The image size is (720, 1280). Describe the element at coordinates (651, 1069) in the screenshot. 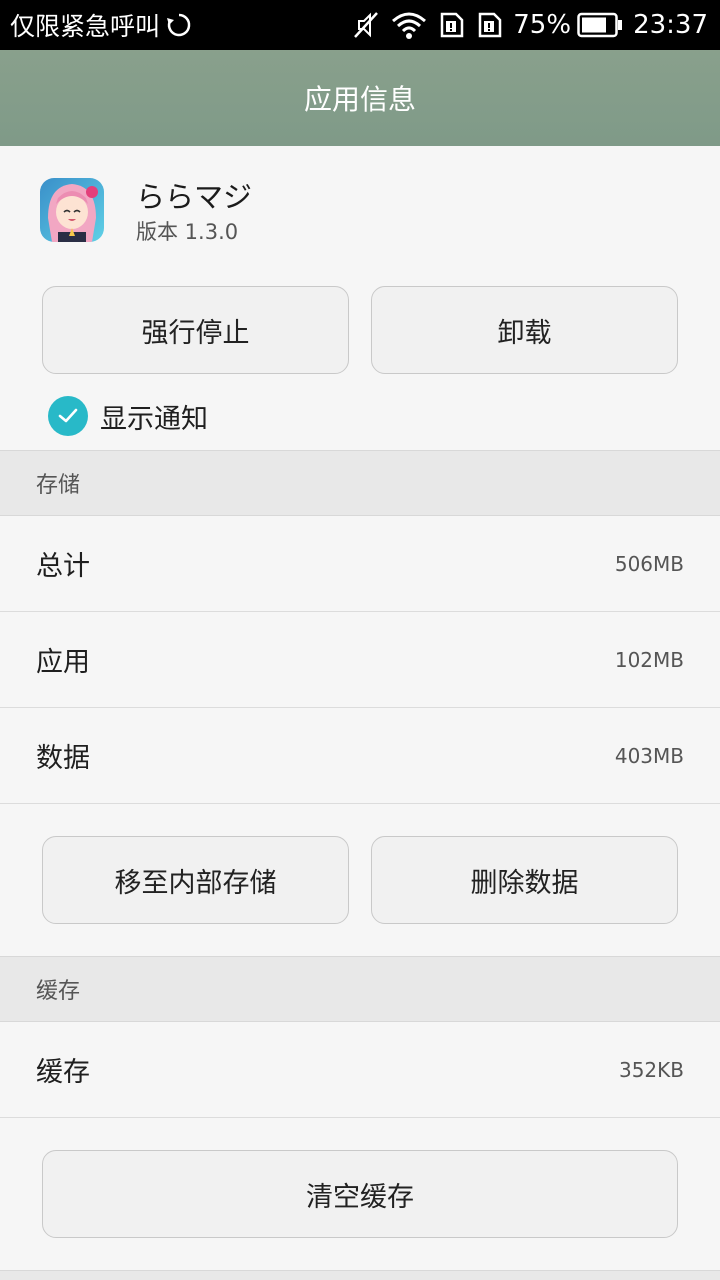

I see `row-value: 352KB` at that location.